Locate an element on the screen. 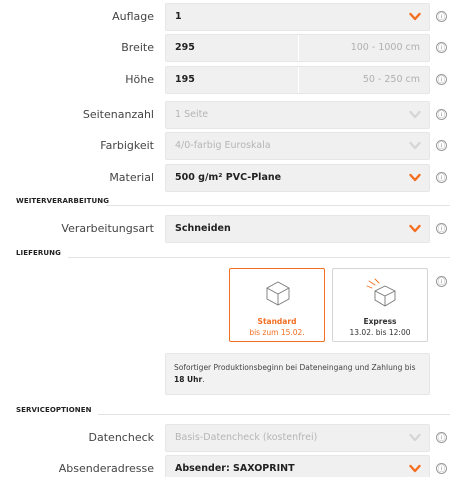 This screenshot has height=477, width=454. seitenanzahl-row: Seitenanzahl 1 Seite ⓘ is located at coordinates (227, 115).